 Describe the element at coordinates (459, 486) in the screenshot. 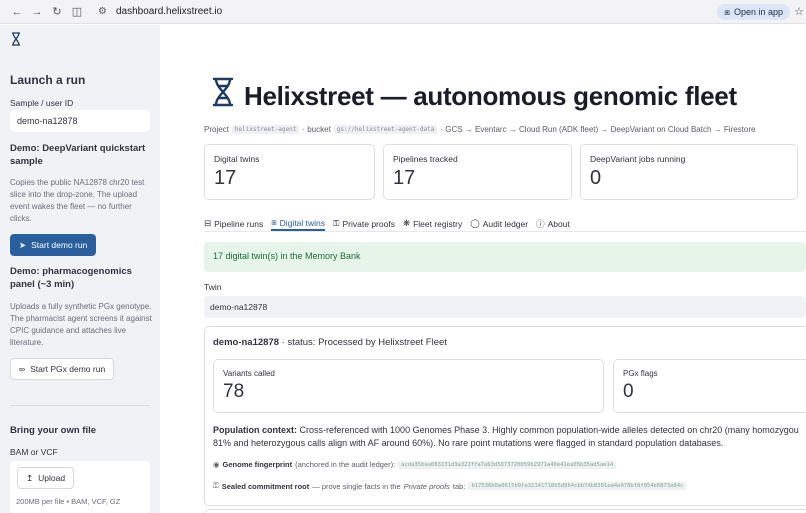

I see `commitment-note-b: tab:` at that location.